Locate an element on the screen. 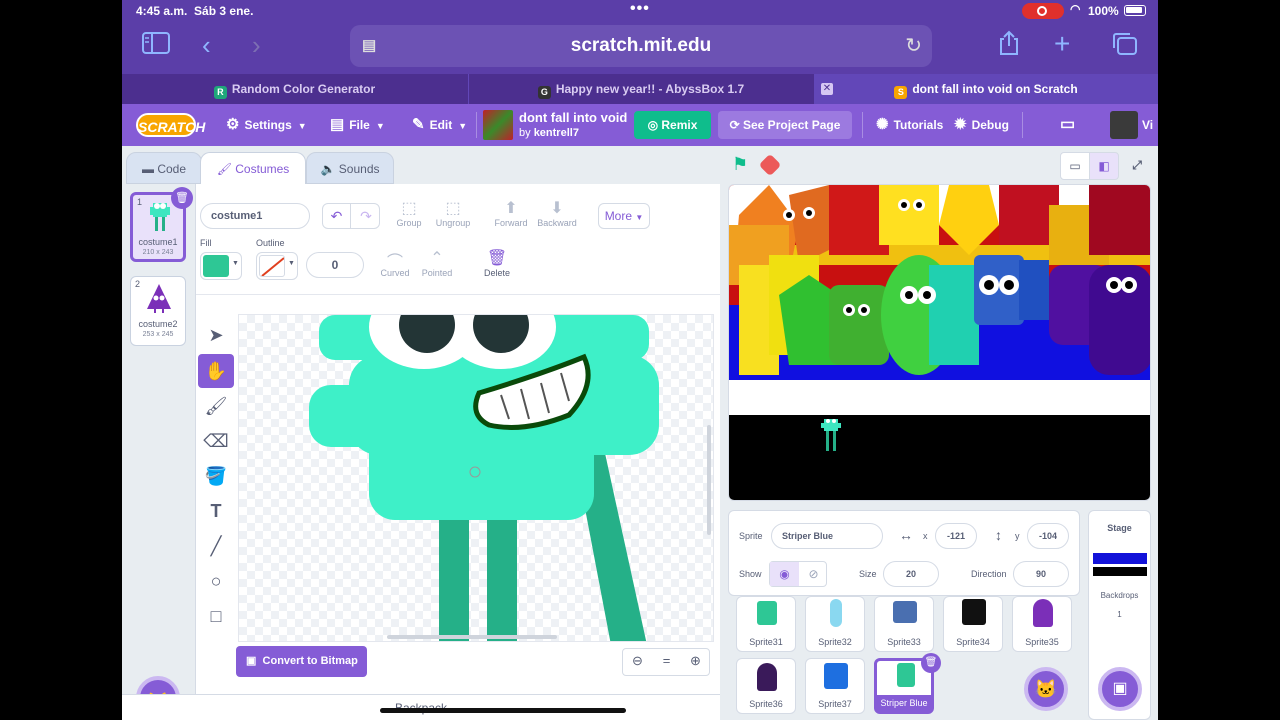 The width and height of the screenshot is (1280, 720). stage-canvas is located at coordinates (939, 342).